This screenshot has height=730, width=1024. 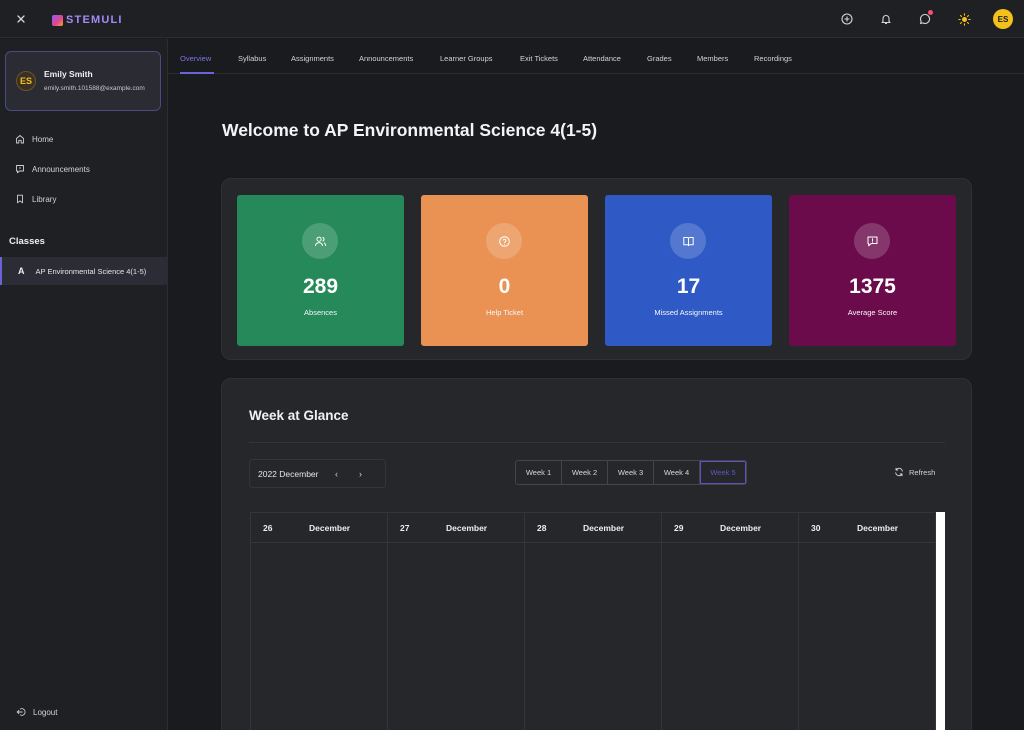 What do you see at coordinates (27, 241) in the screenshot?
I see `classes-heading: Classes` at bounding box center [27, 241].